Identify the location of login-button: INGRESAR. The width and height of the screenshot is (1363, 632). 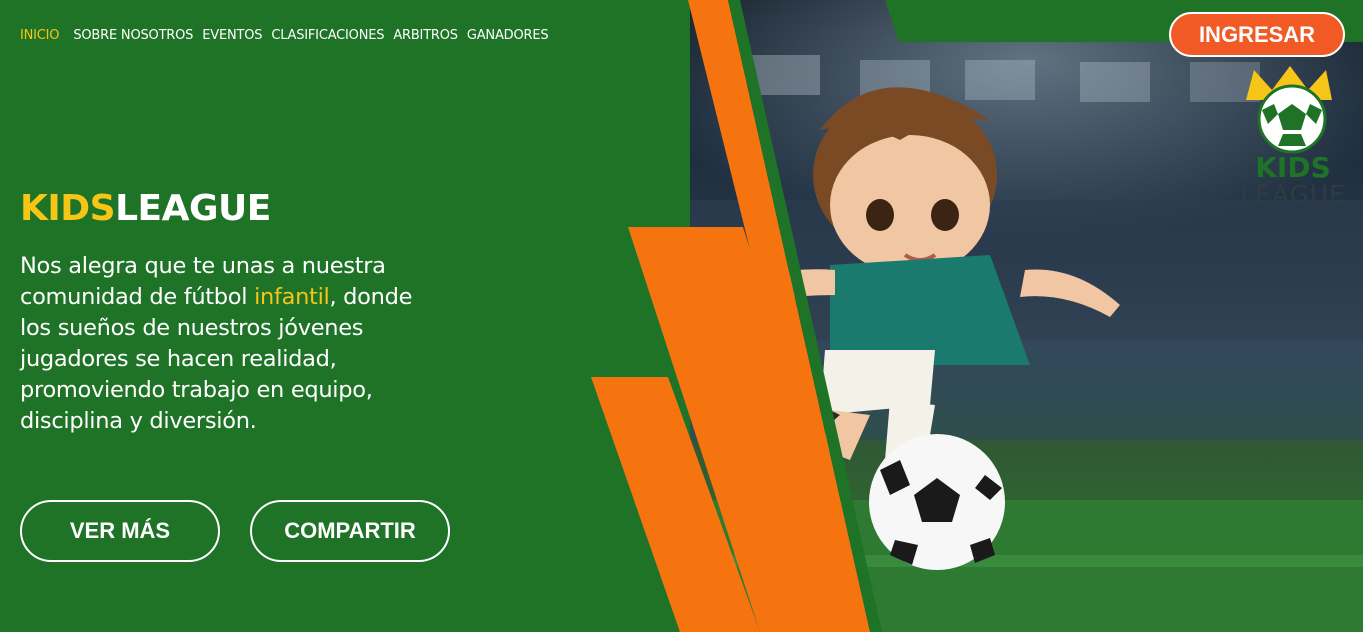
(1257, 34).